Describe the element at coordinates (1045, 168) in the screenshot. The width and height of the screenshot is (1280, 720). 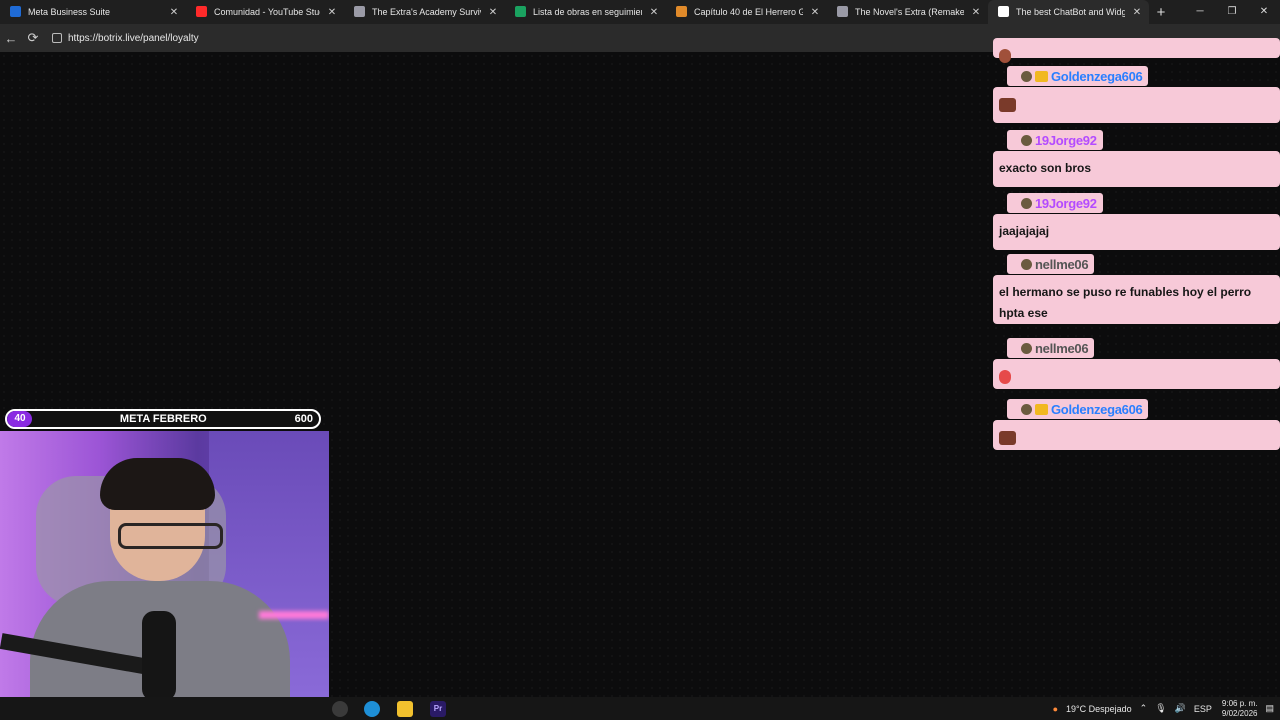
I see `chat-text: exacto son bros` at that location.